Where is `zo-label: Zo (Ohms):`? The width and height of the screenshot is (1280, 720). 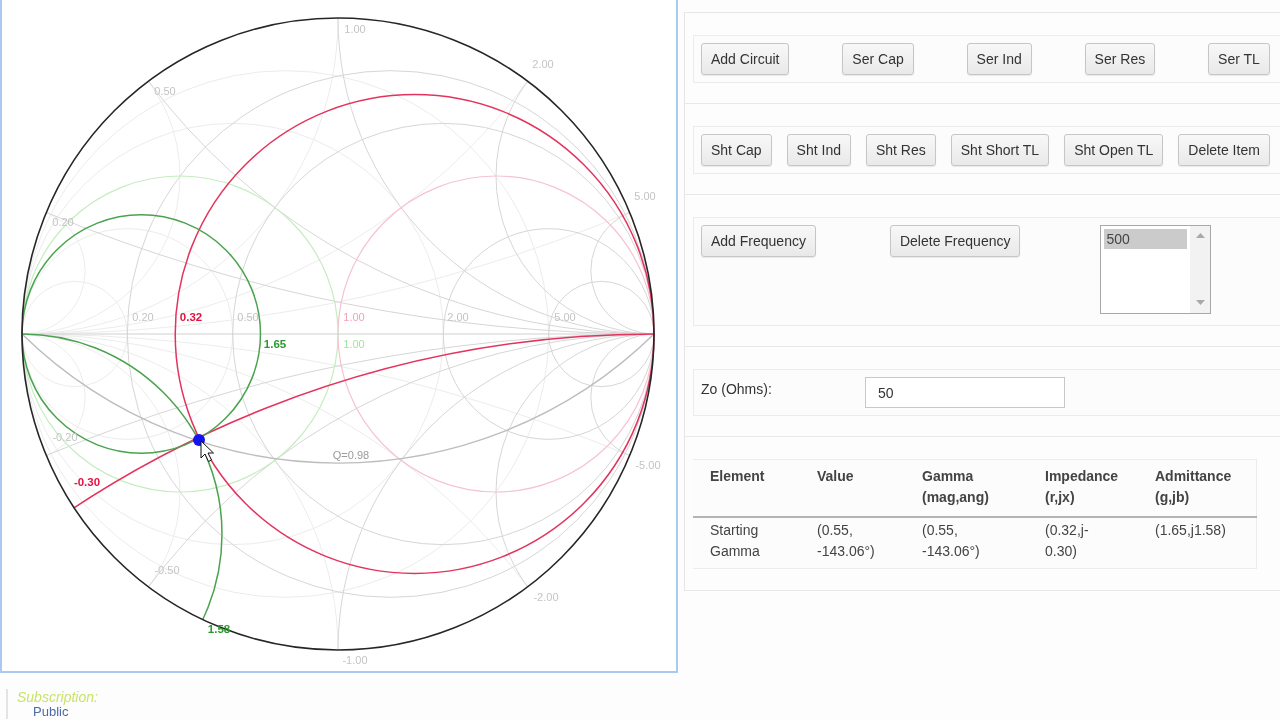
zo-label: Zo (Ohms): is located at coordinates (737, 389).